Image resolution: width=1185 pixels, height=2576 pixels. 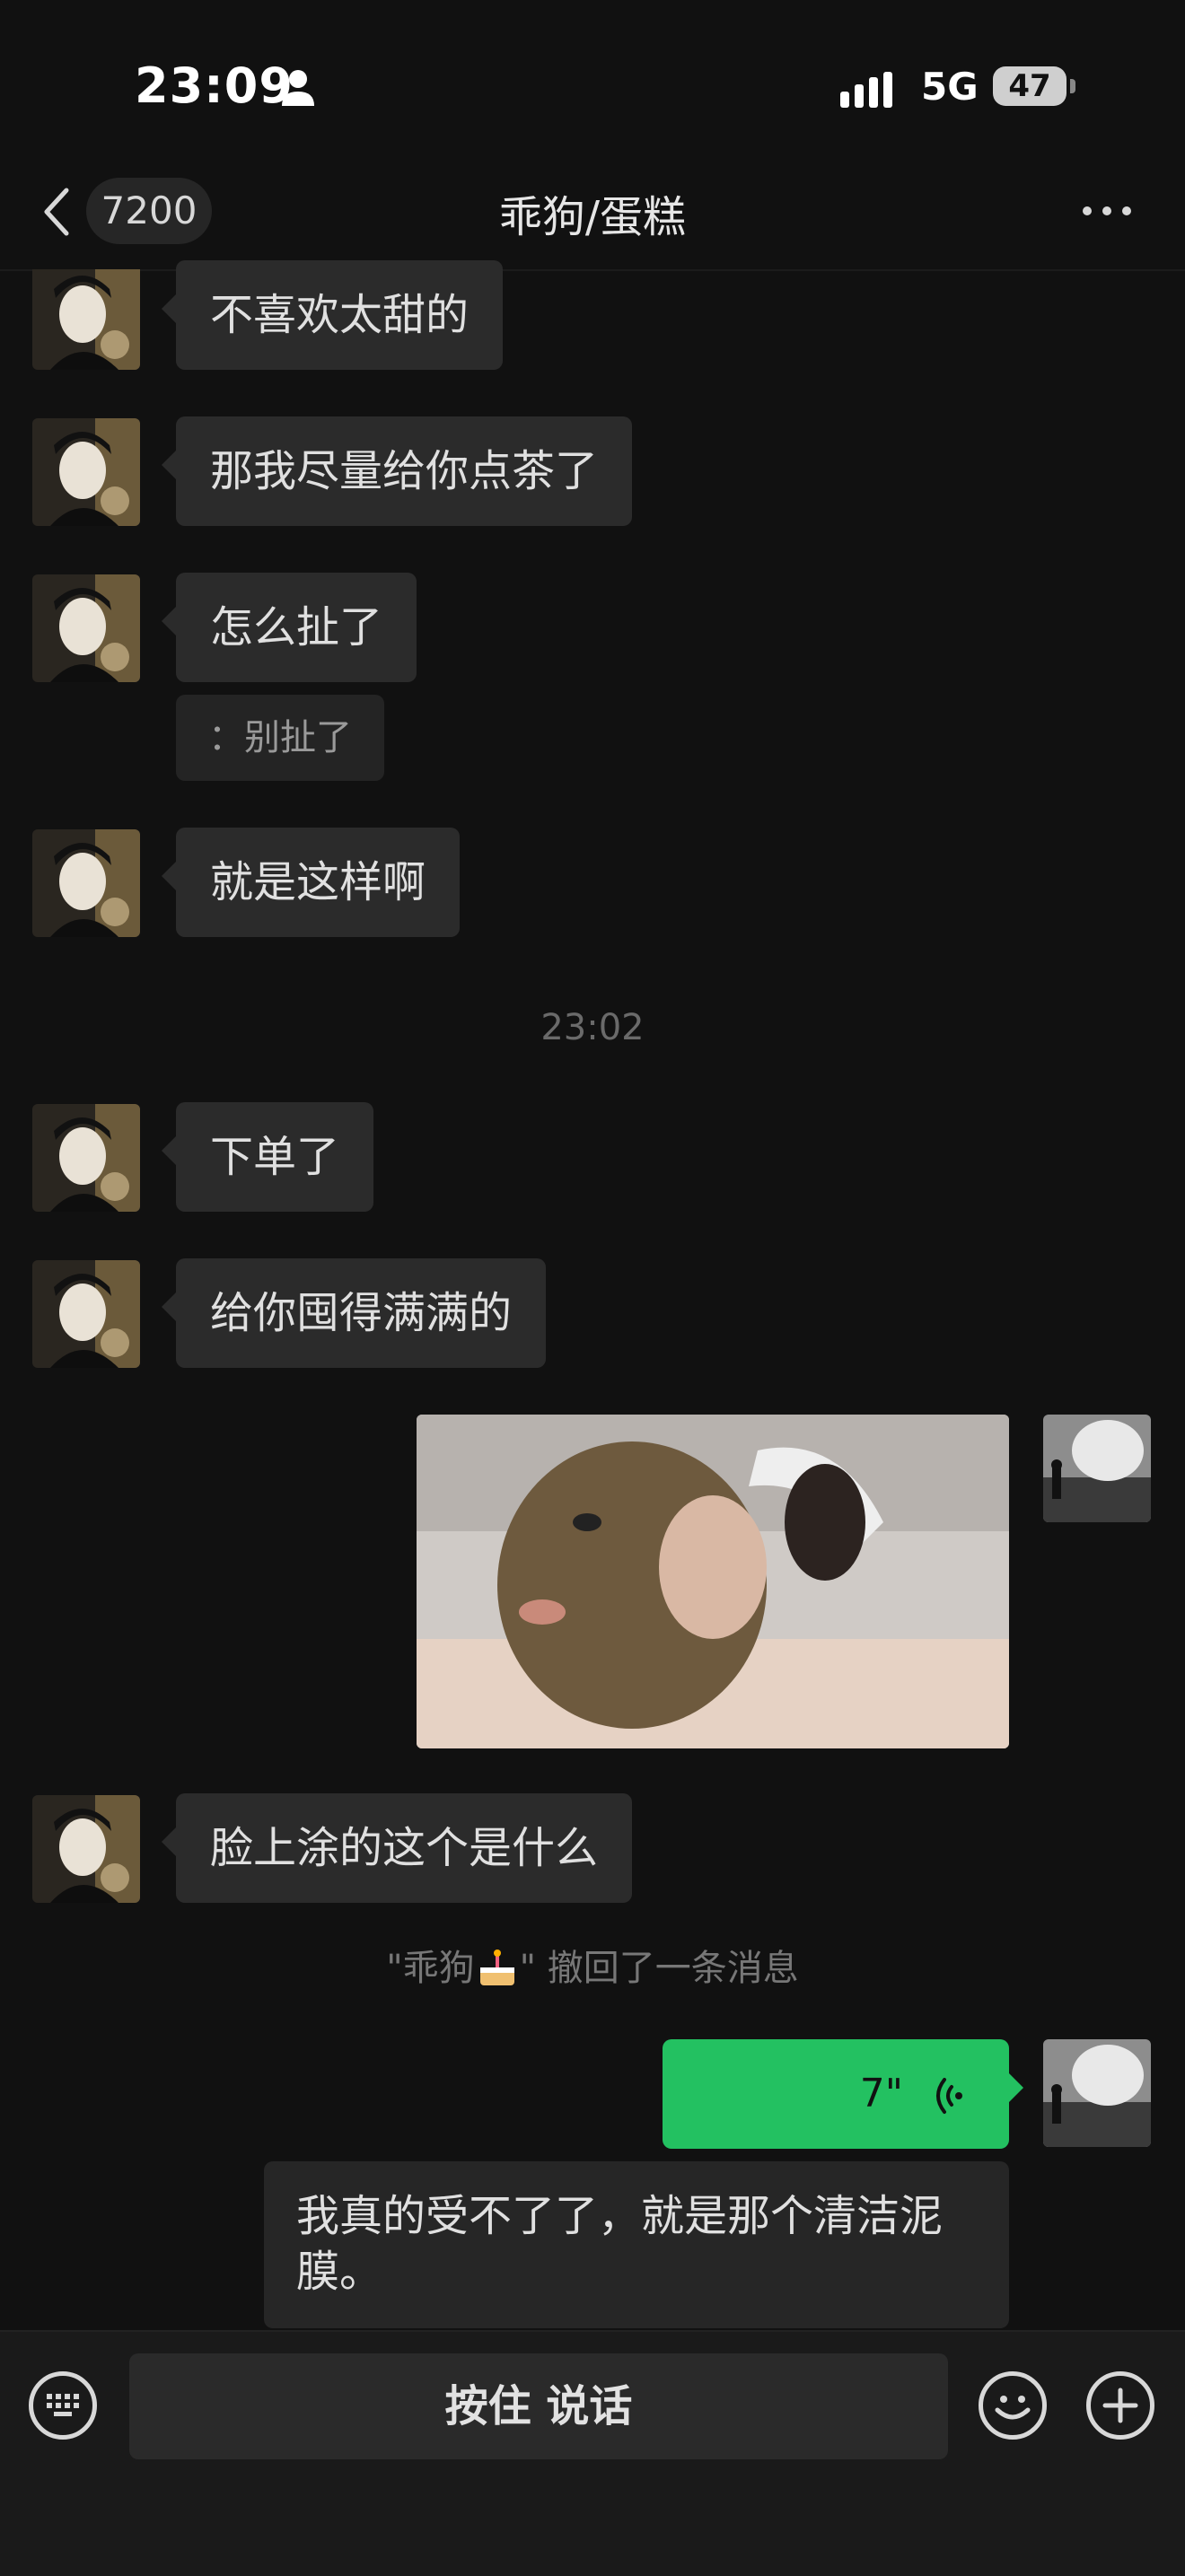 What do you see at coordinates (267, 1157) in the screenshot?
I see `message-bubble: 下单了` at bounding box center [267, 1157].